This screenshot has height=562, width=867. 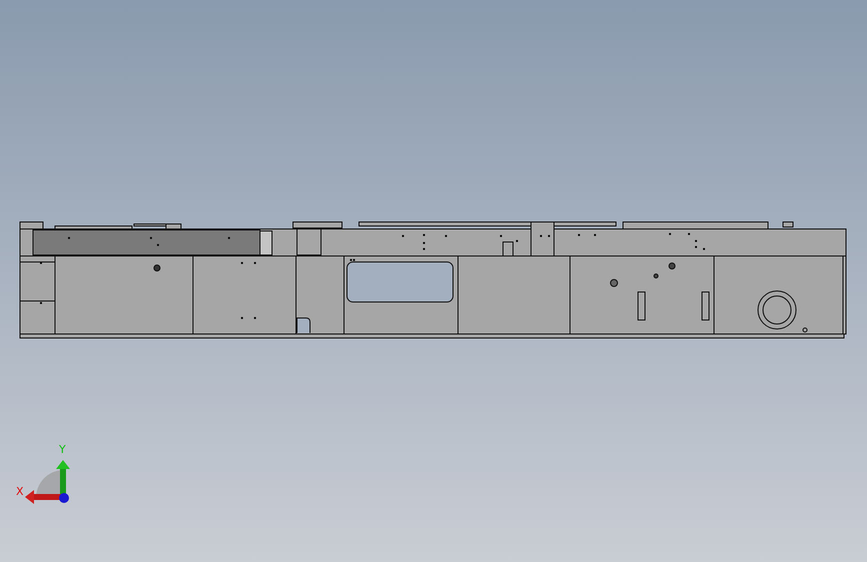 What do you see at coordinates (20, 492) in the screenshot?
I see `x-axis-label: X` at bounding box center [20, 492].